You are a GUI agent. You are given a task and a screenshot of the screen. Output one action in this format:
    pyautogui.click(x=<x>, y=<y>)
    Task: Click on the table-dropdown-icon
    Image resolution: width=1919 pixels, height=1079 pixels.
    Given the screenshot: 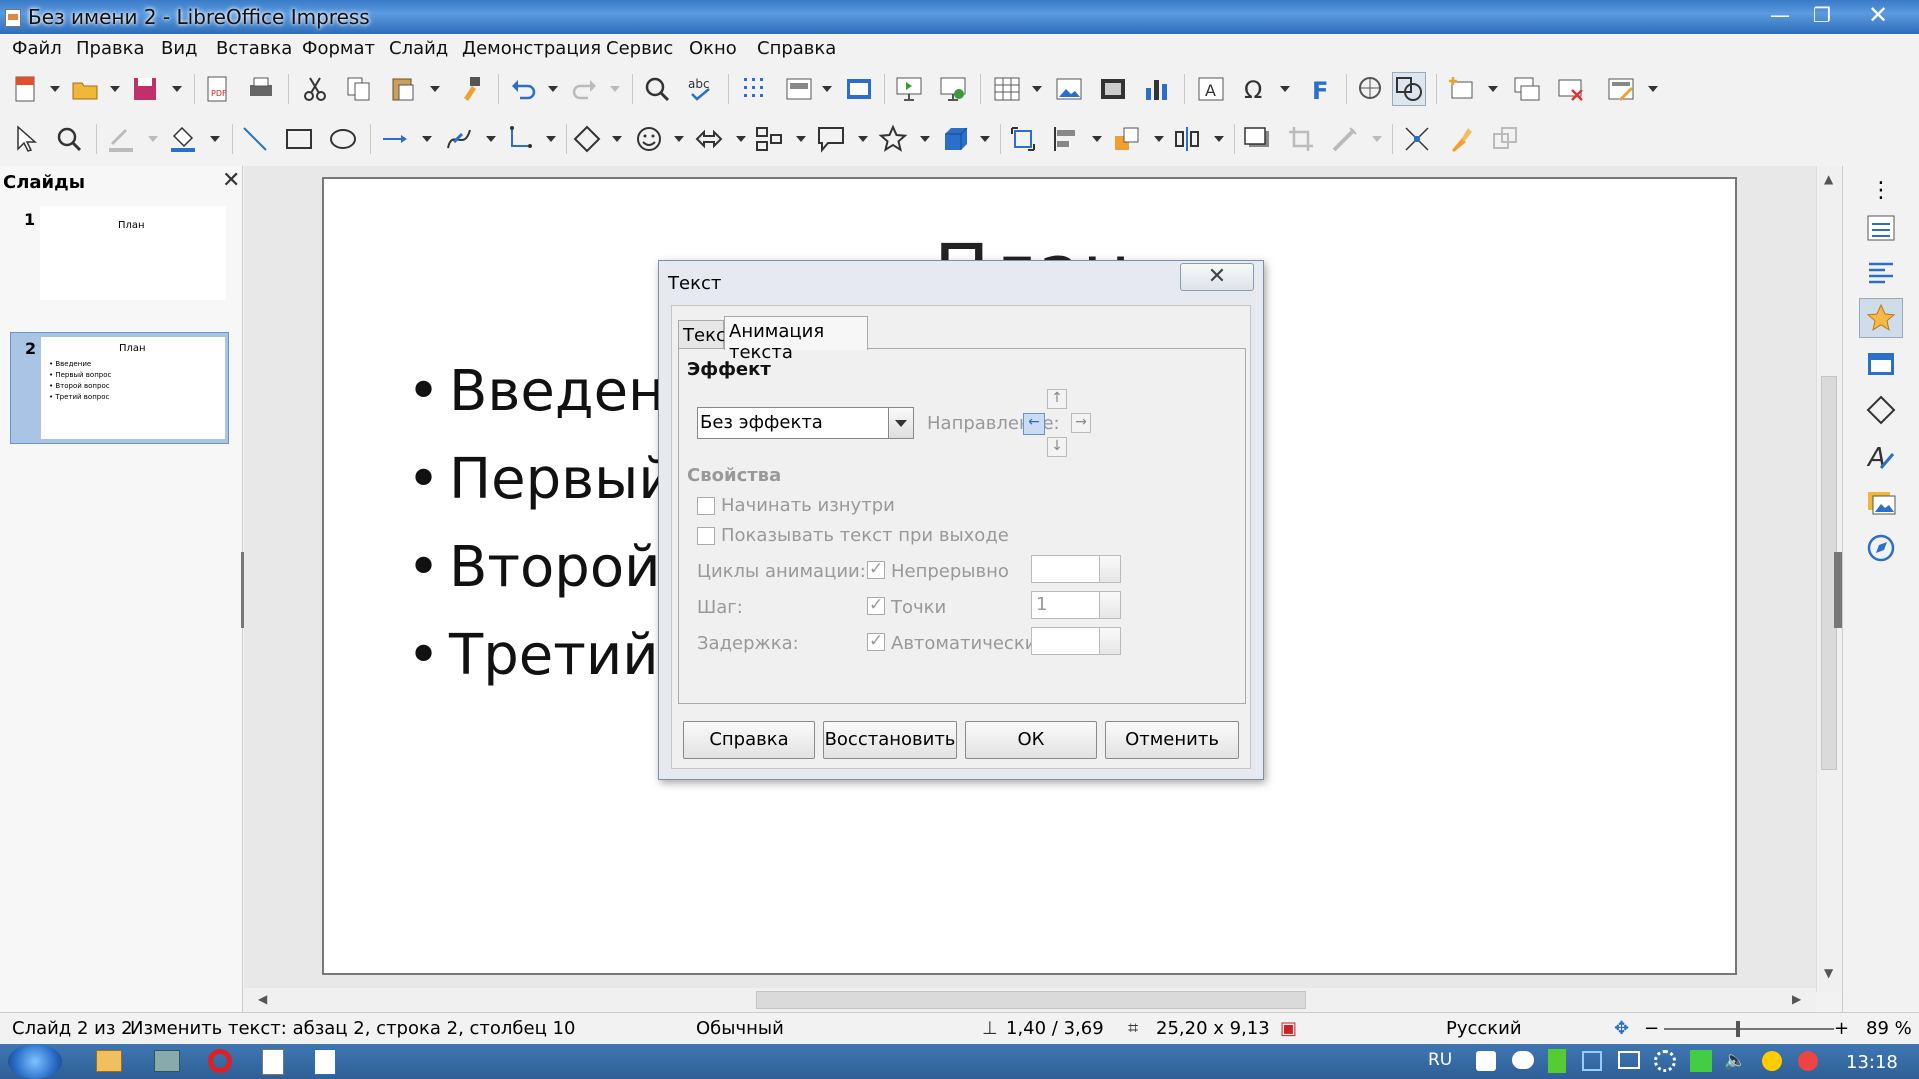 What is the action you would take?
    pyautogui.click(x=1037, y=89)
    